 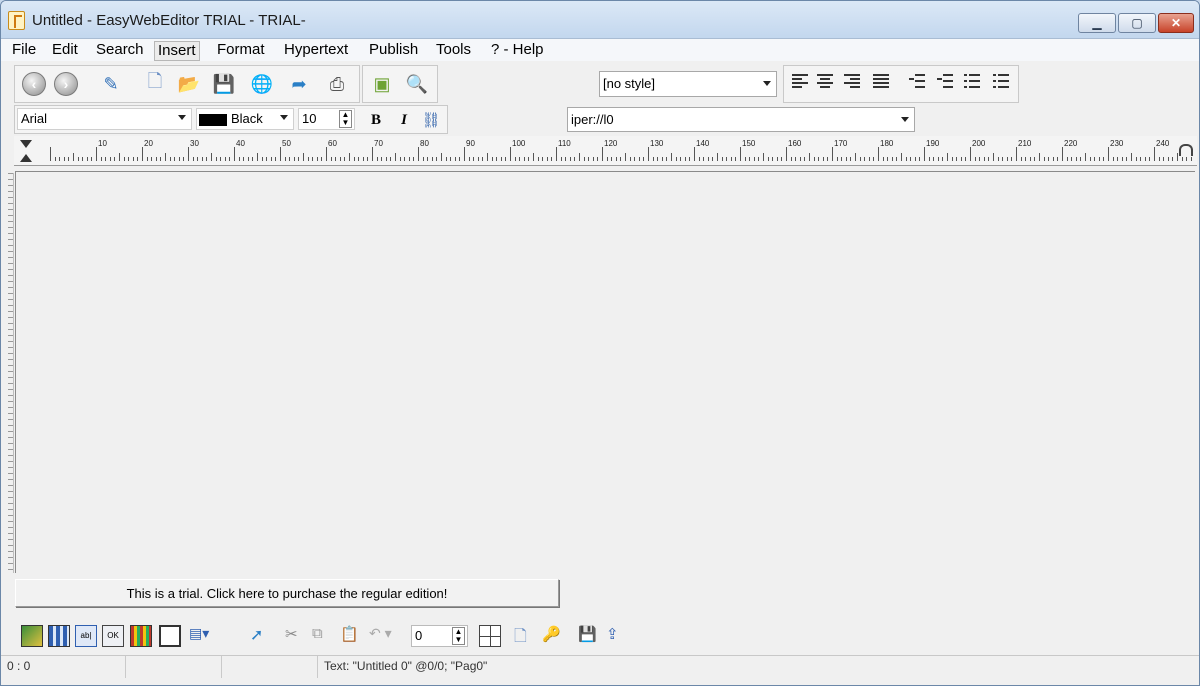 I want to click on style-select: [no style], so click(x=688, y=84).